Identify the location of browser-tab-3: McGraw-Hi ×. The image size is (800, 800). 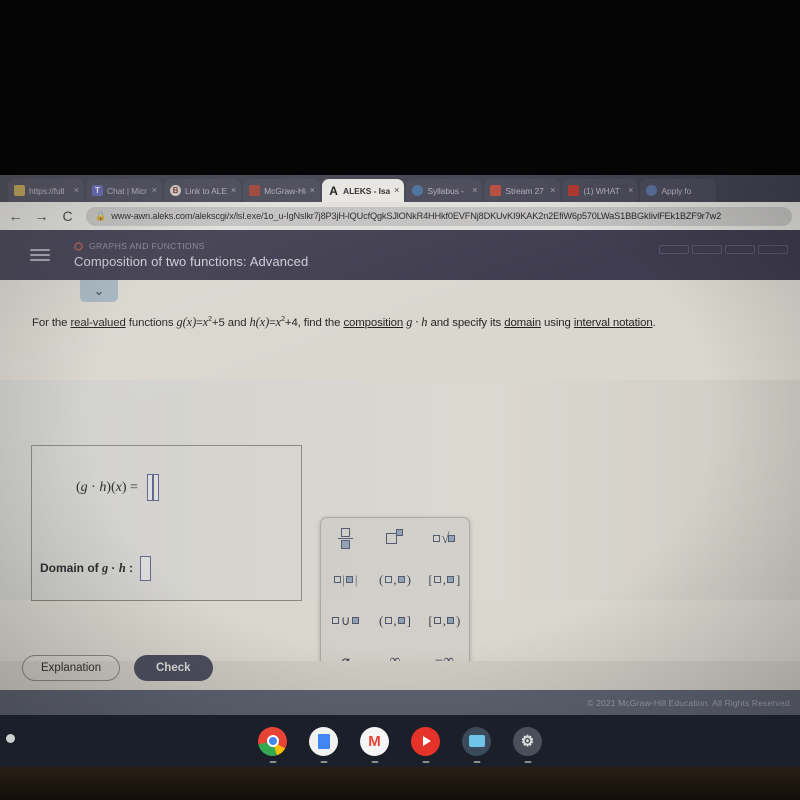
(282, 190).